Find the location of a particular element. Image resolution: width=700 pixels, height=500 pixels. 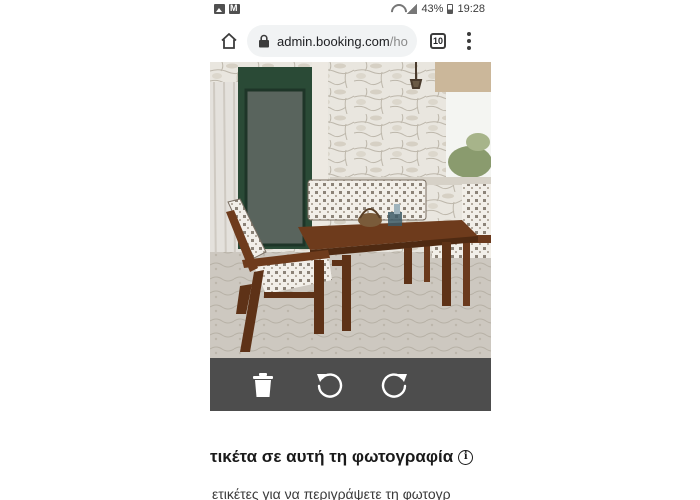

gallery-notification-icon is located at coordinates (219, 9).